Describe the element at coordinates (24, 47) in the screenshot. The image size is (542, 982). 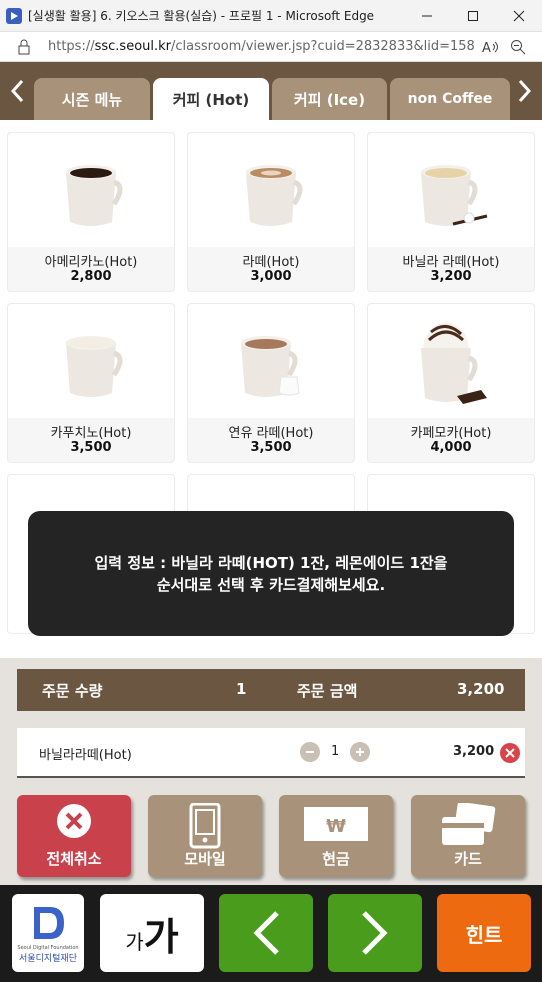
I see `lock-icon` at that location.